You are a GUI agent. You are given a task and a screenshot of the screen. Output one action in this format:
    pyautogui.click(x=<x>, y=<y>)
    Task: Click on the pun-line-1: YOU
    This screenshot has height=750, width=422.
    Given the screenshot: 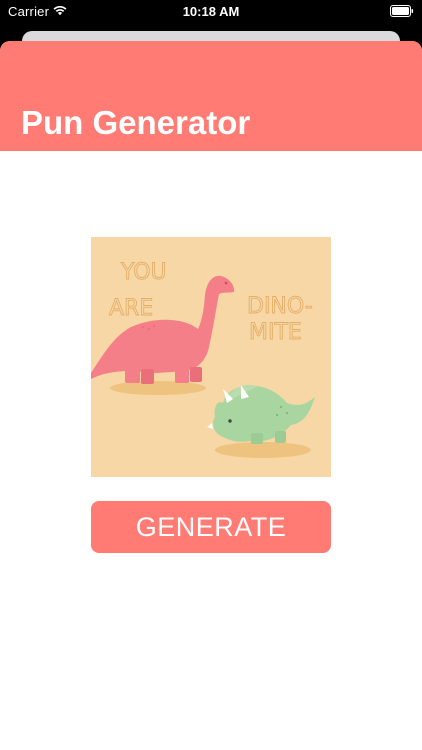 What is the action you would take?
    pyautogui.click(x=143, y=272)
    